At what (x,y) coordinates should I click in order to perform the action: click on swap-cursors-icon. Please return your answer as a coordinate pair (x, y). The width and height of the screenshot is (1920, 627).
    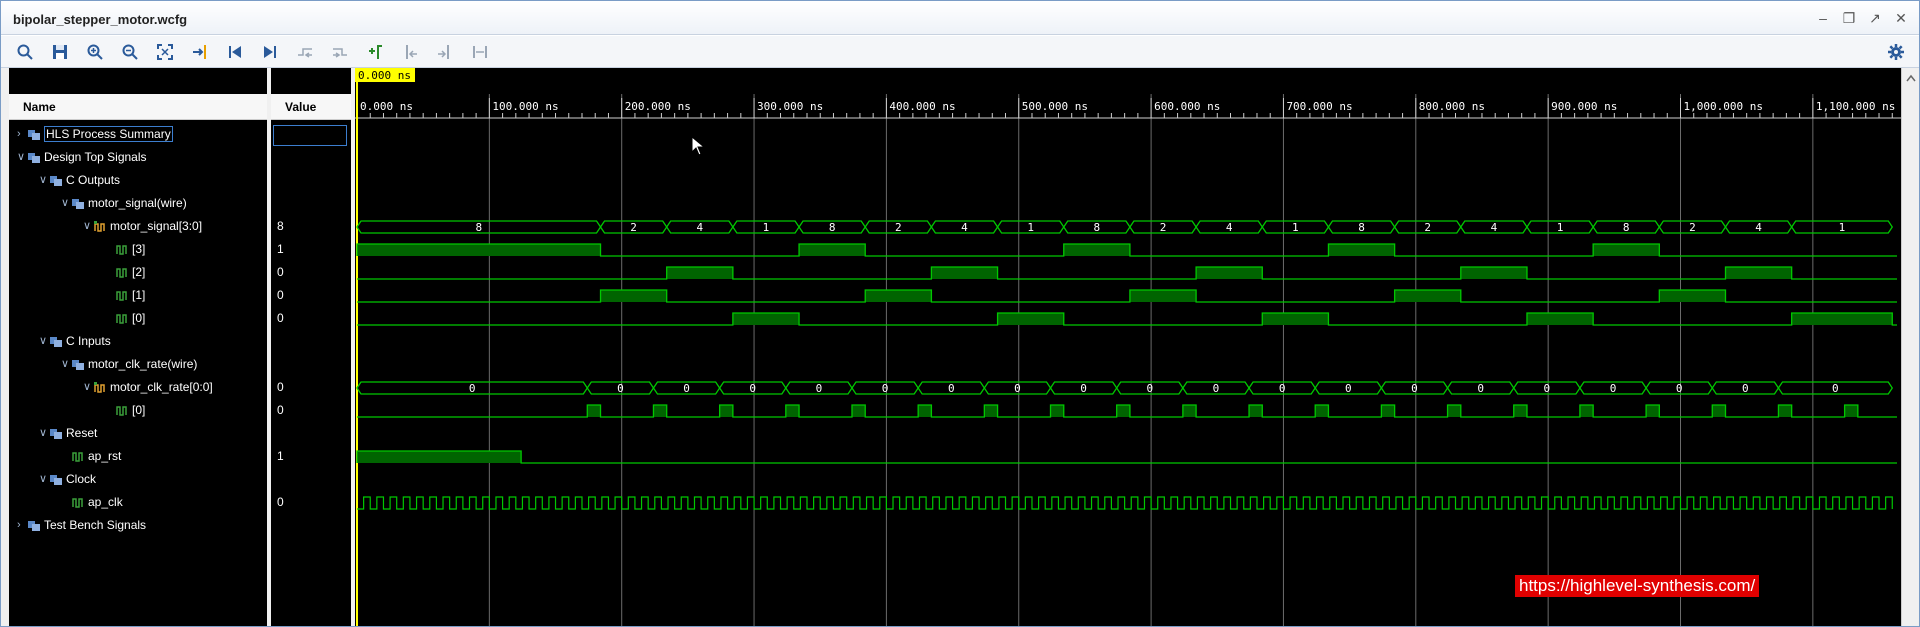
    Looking at the image, I should click on (480, 52).